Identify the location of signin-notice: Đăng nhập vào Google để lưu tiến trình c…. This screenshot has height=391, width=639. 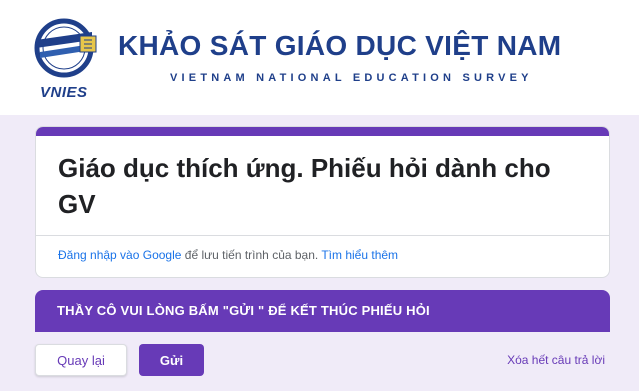
(228, 255).